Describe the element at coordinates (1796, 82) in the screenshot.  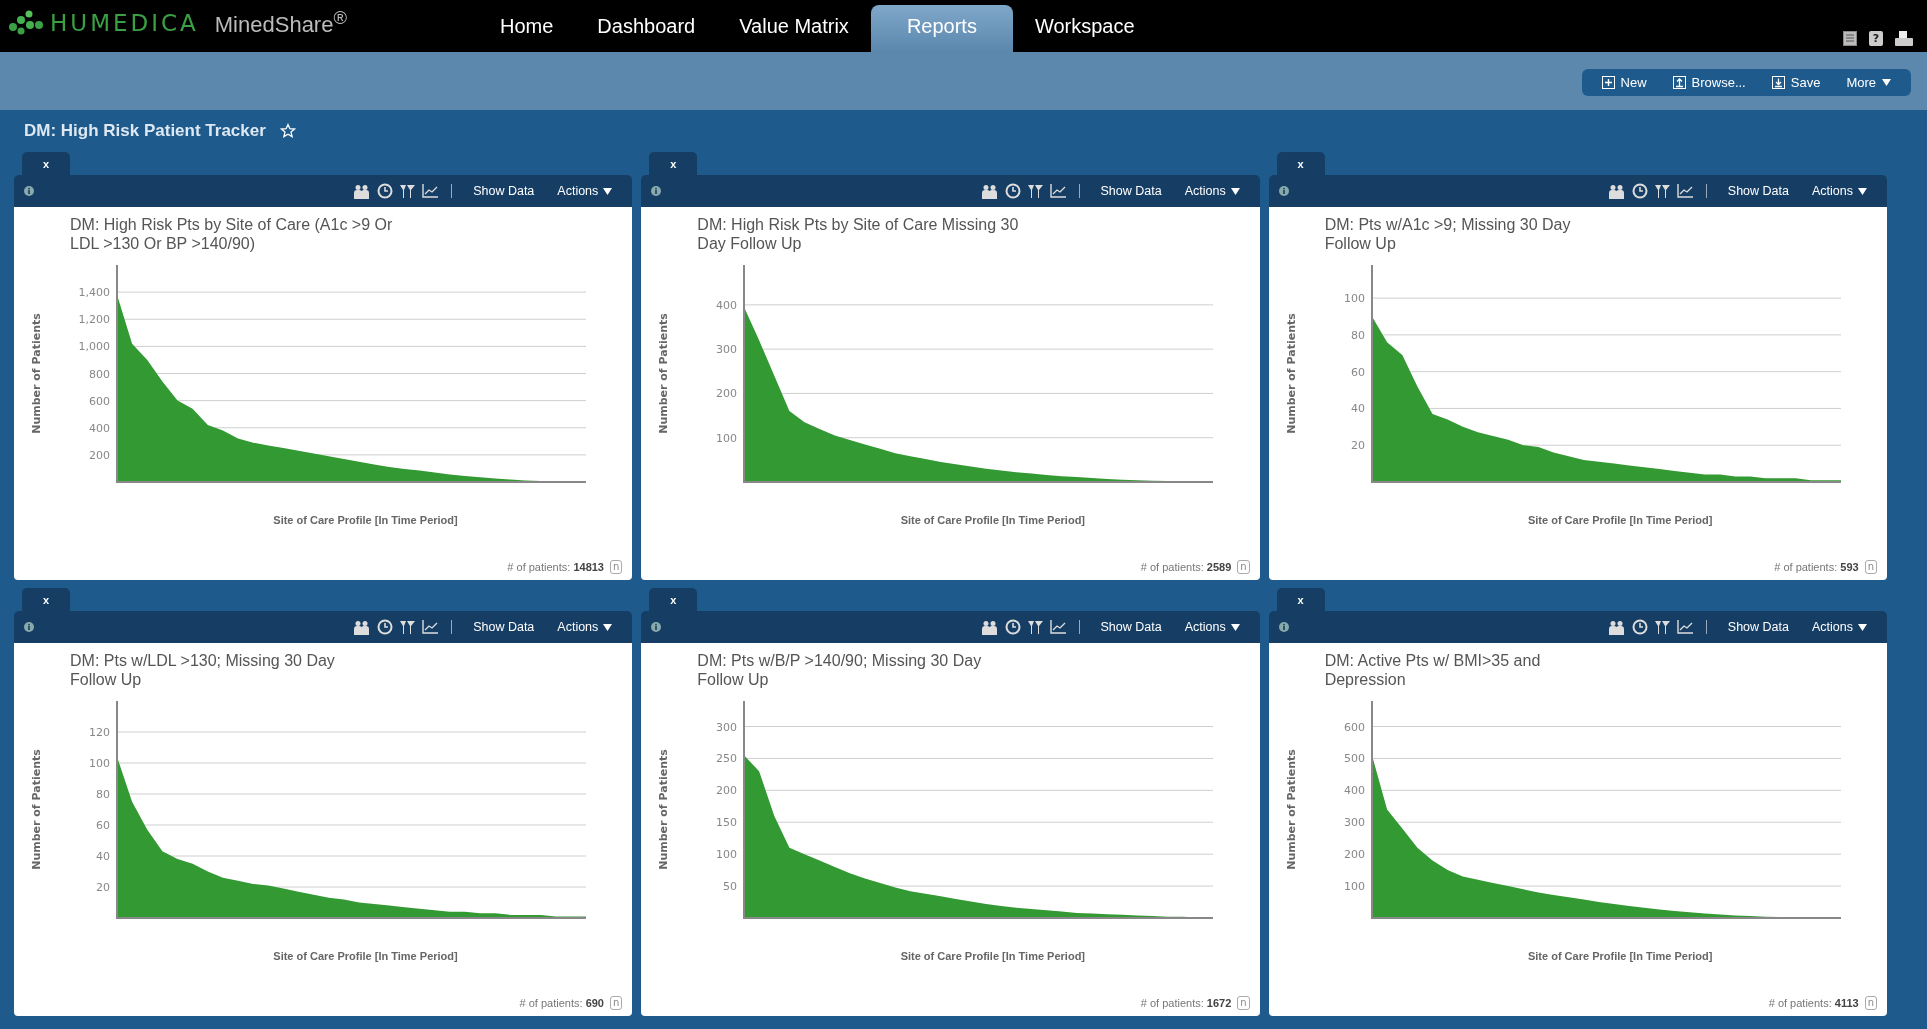
I see `save-button: Save` at that location.